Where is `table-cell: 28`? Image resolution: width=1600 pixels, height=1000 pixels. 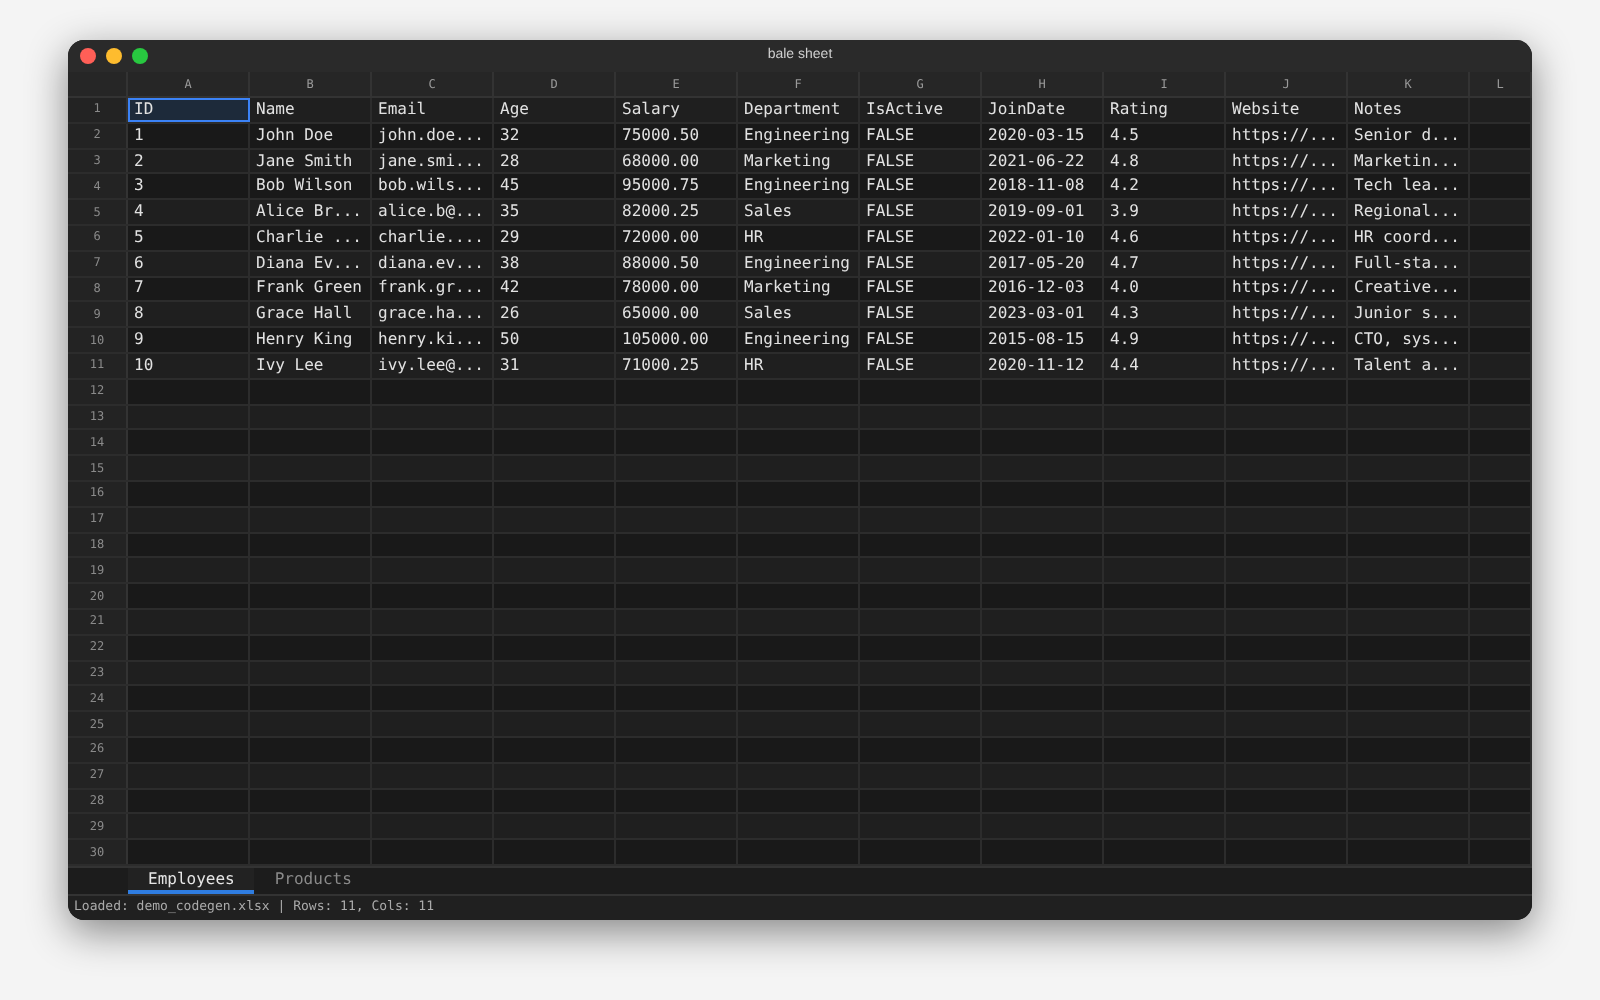 table-cell: 28 is located at coordinates (555, 161).